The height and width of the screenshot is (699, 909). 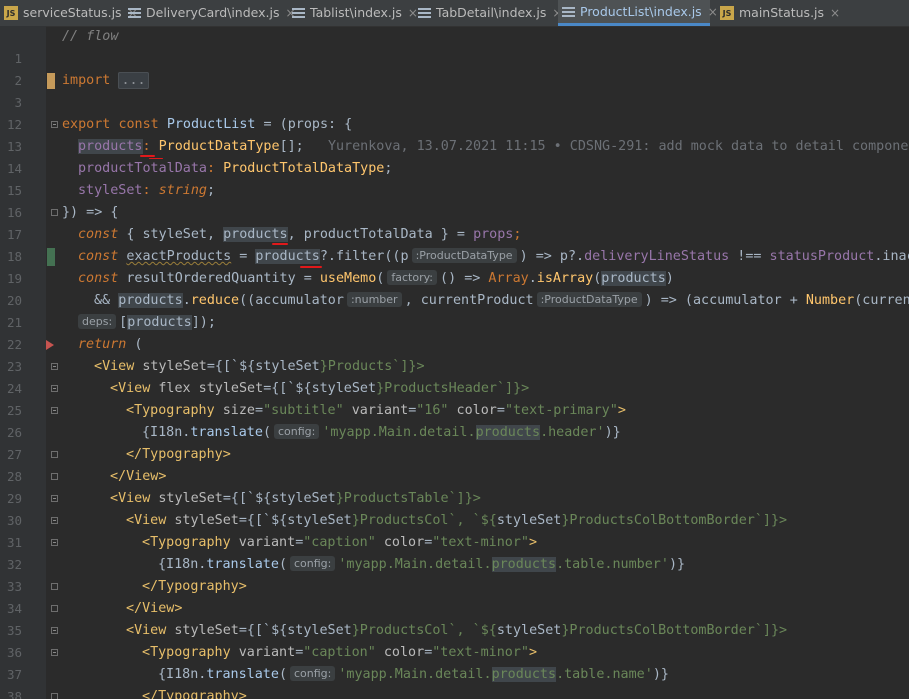 I want to click on tab-label: Tablist\index.js, so click(x=356, y=12).